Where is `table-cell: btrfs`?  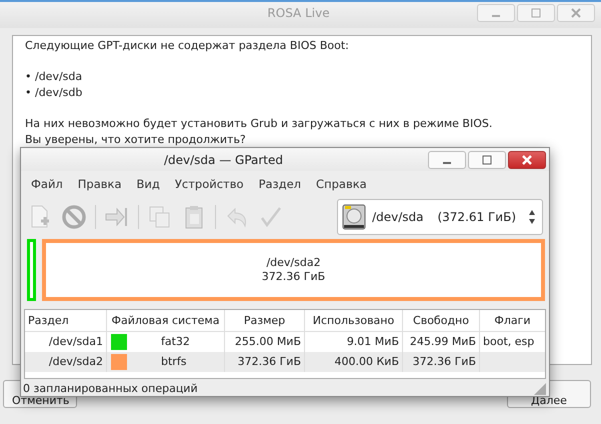
table-cell: btrfs is located at coordinates (173, 361).